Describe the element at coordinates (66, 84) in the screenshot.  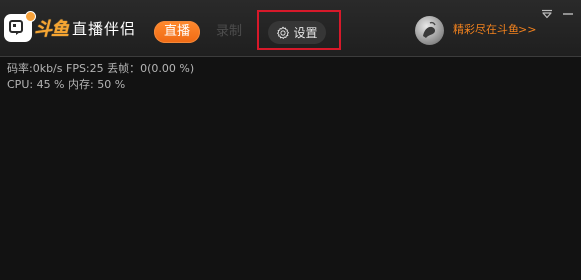
I see `stats-cpu-memory-line: CPU: 45 % 内存: 50 %` at that location.